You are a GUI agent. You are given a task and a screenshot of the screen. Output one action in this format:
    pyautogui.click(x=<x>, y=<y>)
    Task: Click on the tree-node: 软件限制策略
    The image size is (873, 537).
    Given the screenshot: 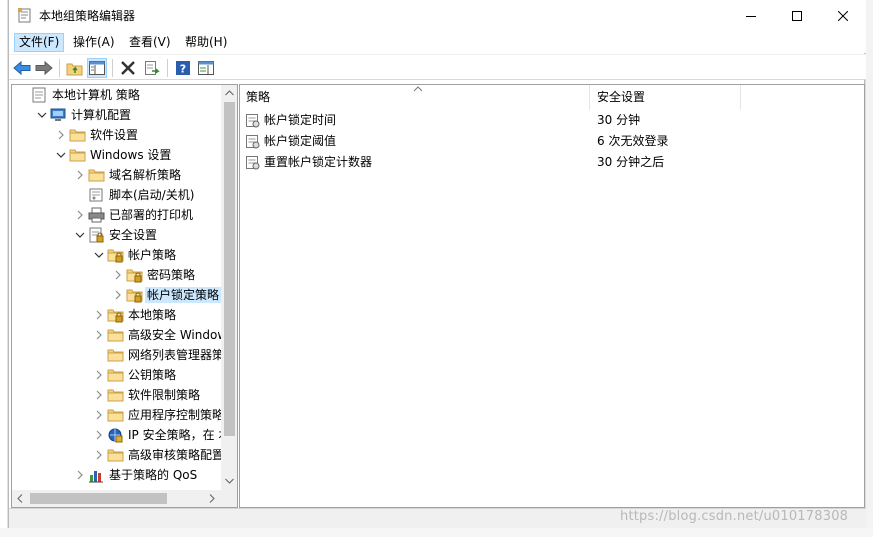 What is the action you would take?
    pyautogui.click(x=116, y=395)
    